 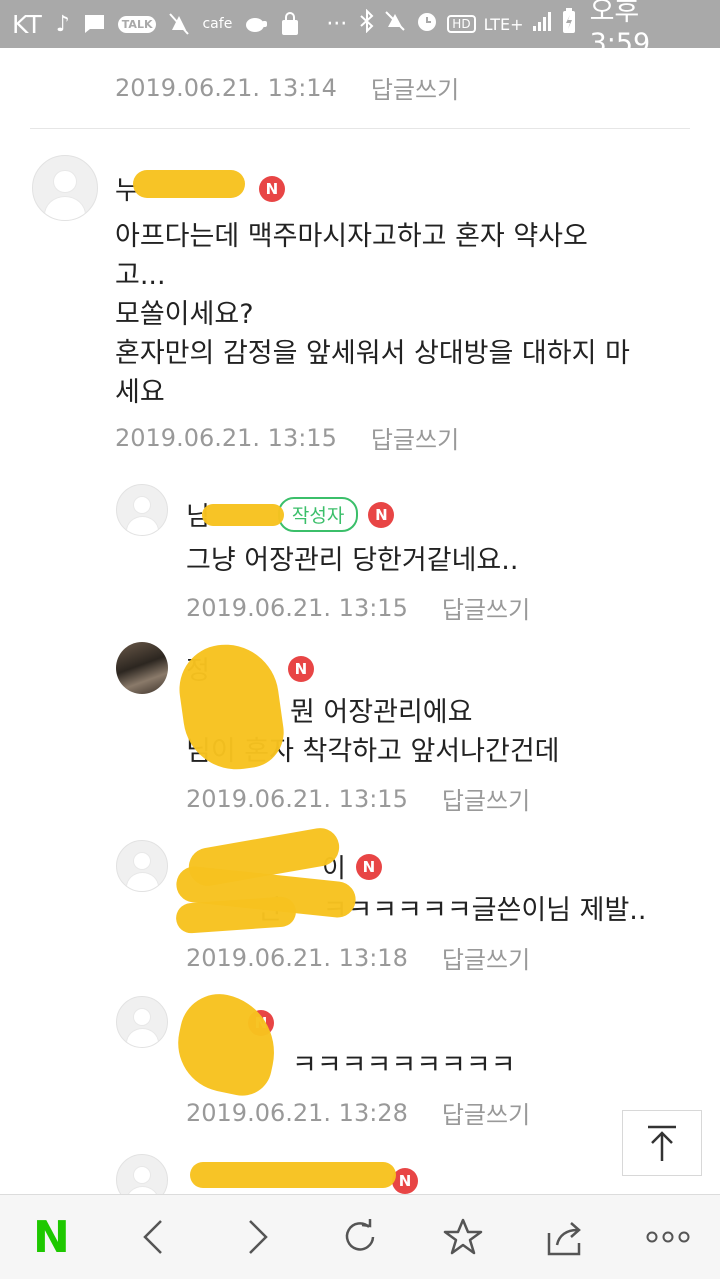 I want to click on reply-body: 그냥 어장관리 당한거같네요.., so click(x=352, y=560).